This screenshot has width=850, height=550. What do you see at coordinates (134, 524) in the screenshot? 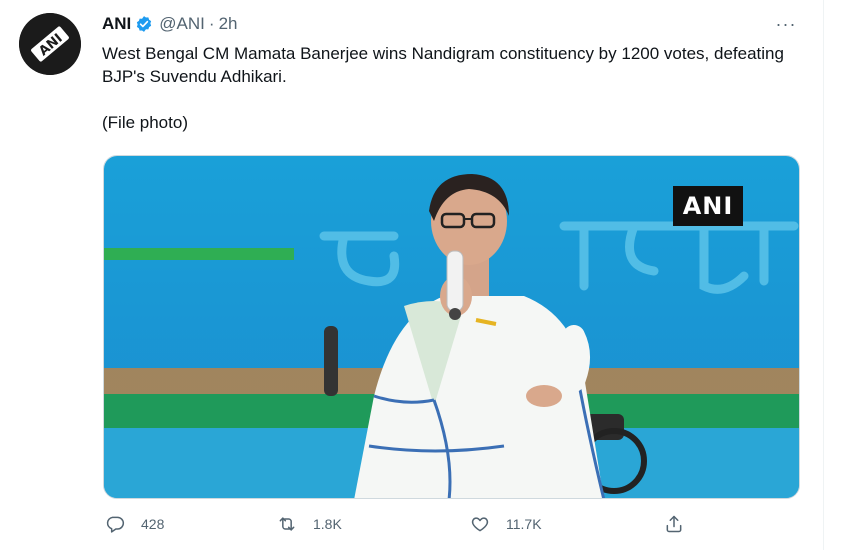
I see `reply-button: 428` at bounding box center [134, 524].